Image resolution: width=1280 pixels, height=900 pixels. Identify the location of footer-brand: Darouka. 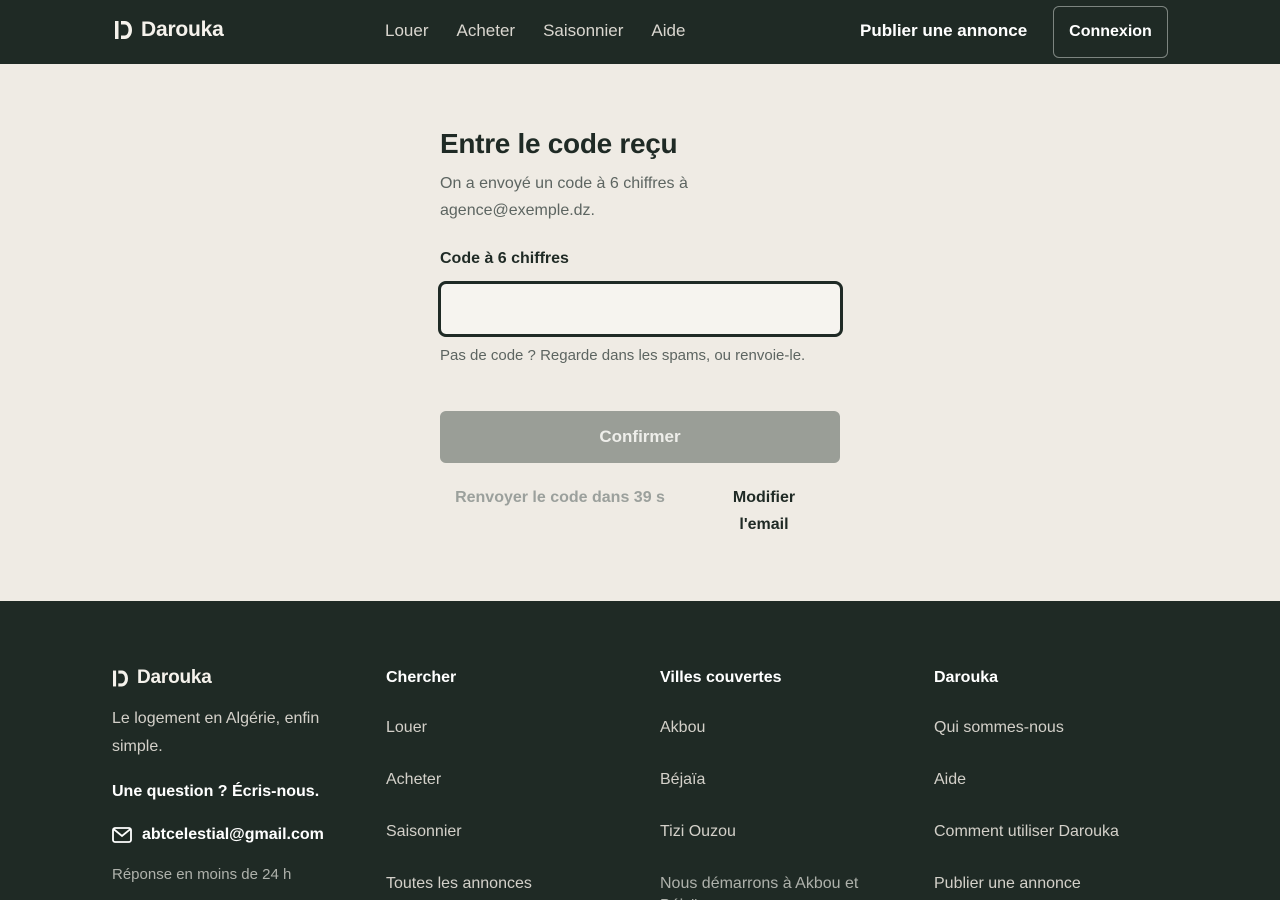
(162, 678).